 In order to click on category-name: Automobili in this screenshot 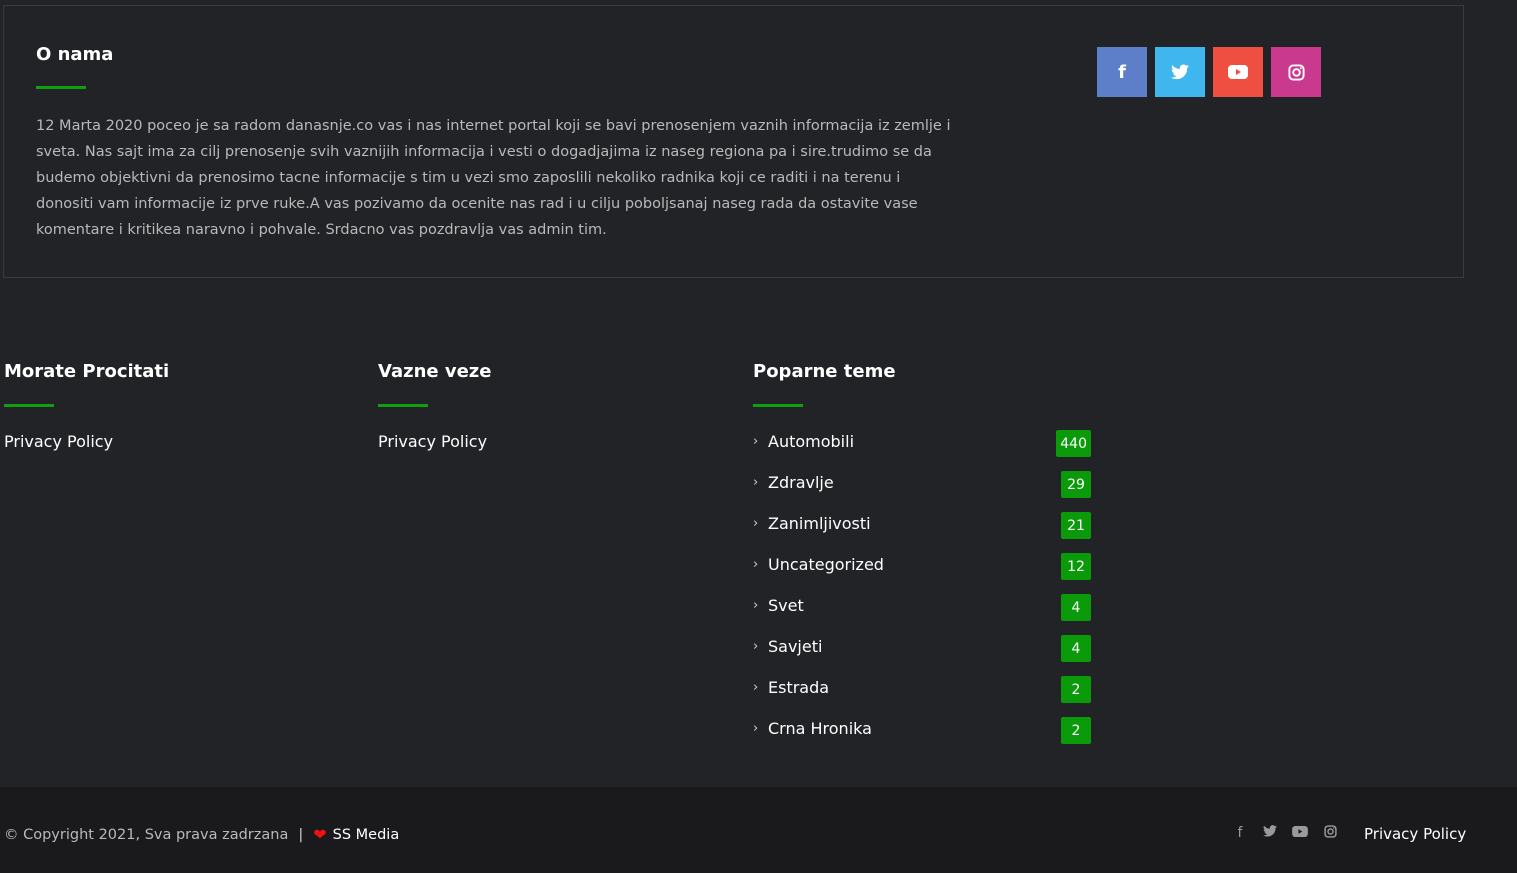, I will do `click(811, 441)`.